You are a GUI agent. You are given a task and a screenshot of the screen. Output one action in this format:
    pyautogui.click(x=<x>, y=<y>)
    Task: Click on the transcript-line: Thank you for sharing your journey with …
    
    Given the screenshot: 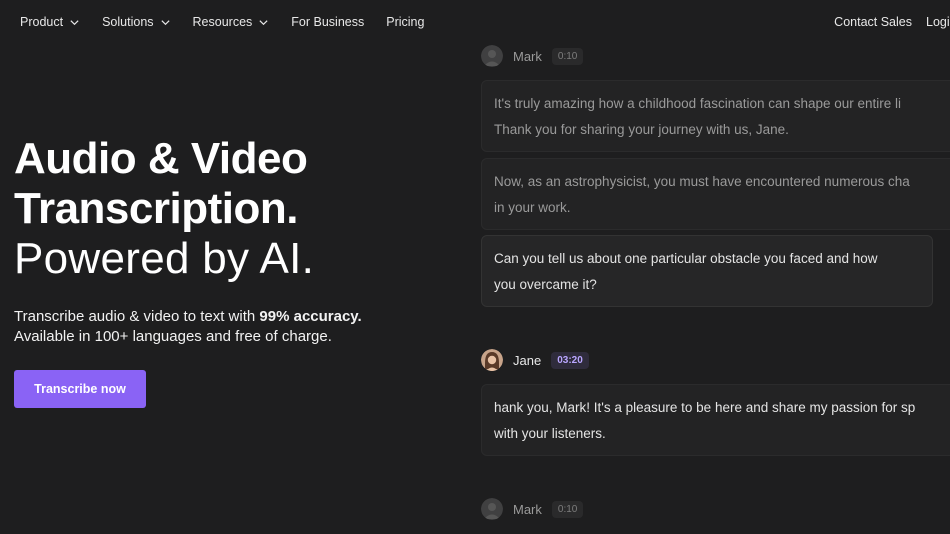 What is the action you would take?
    pyautogui.click(x=641, y=129)
    